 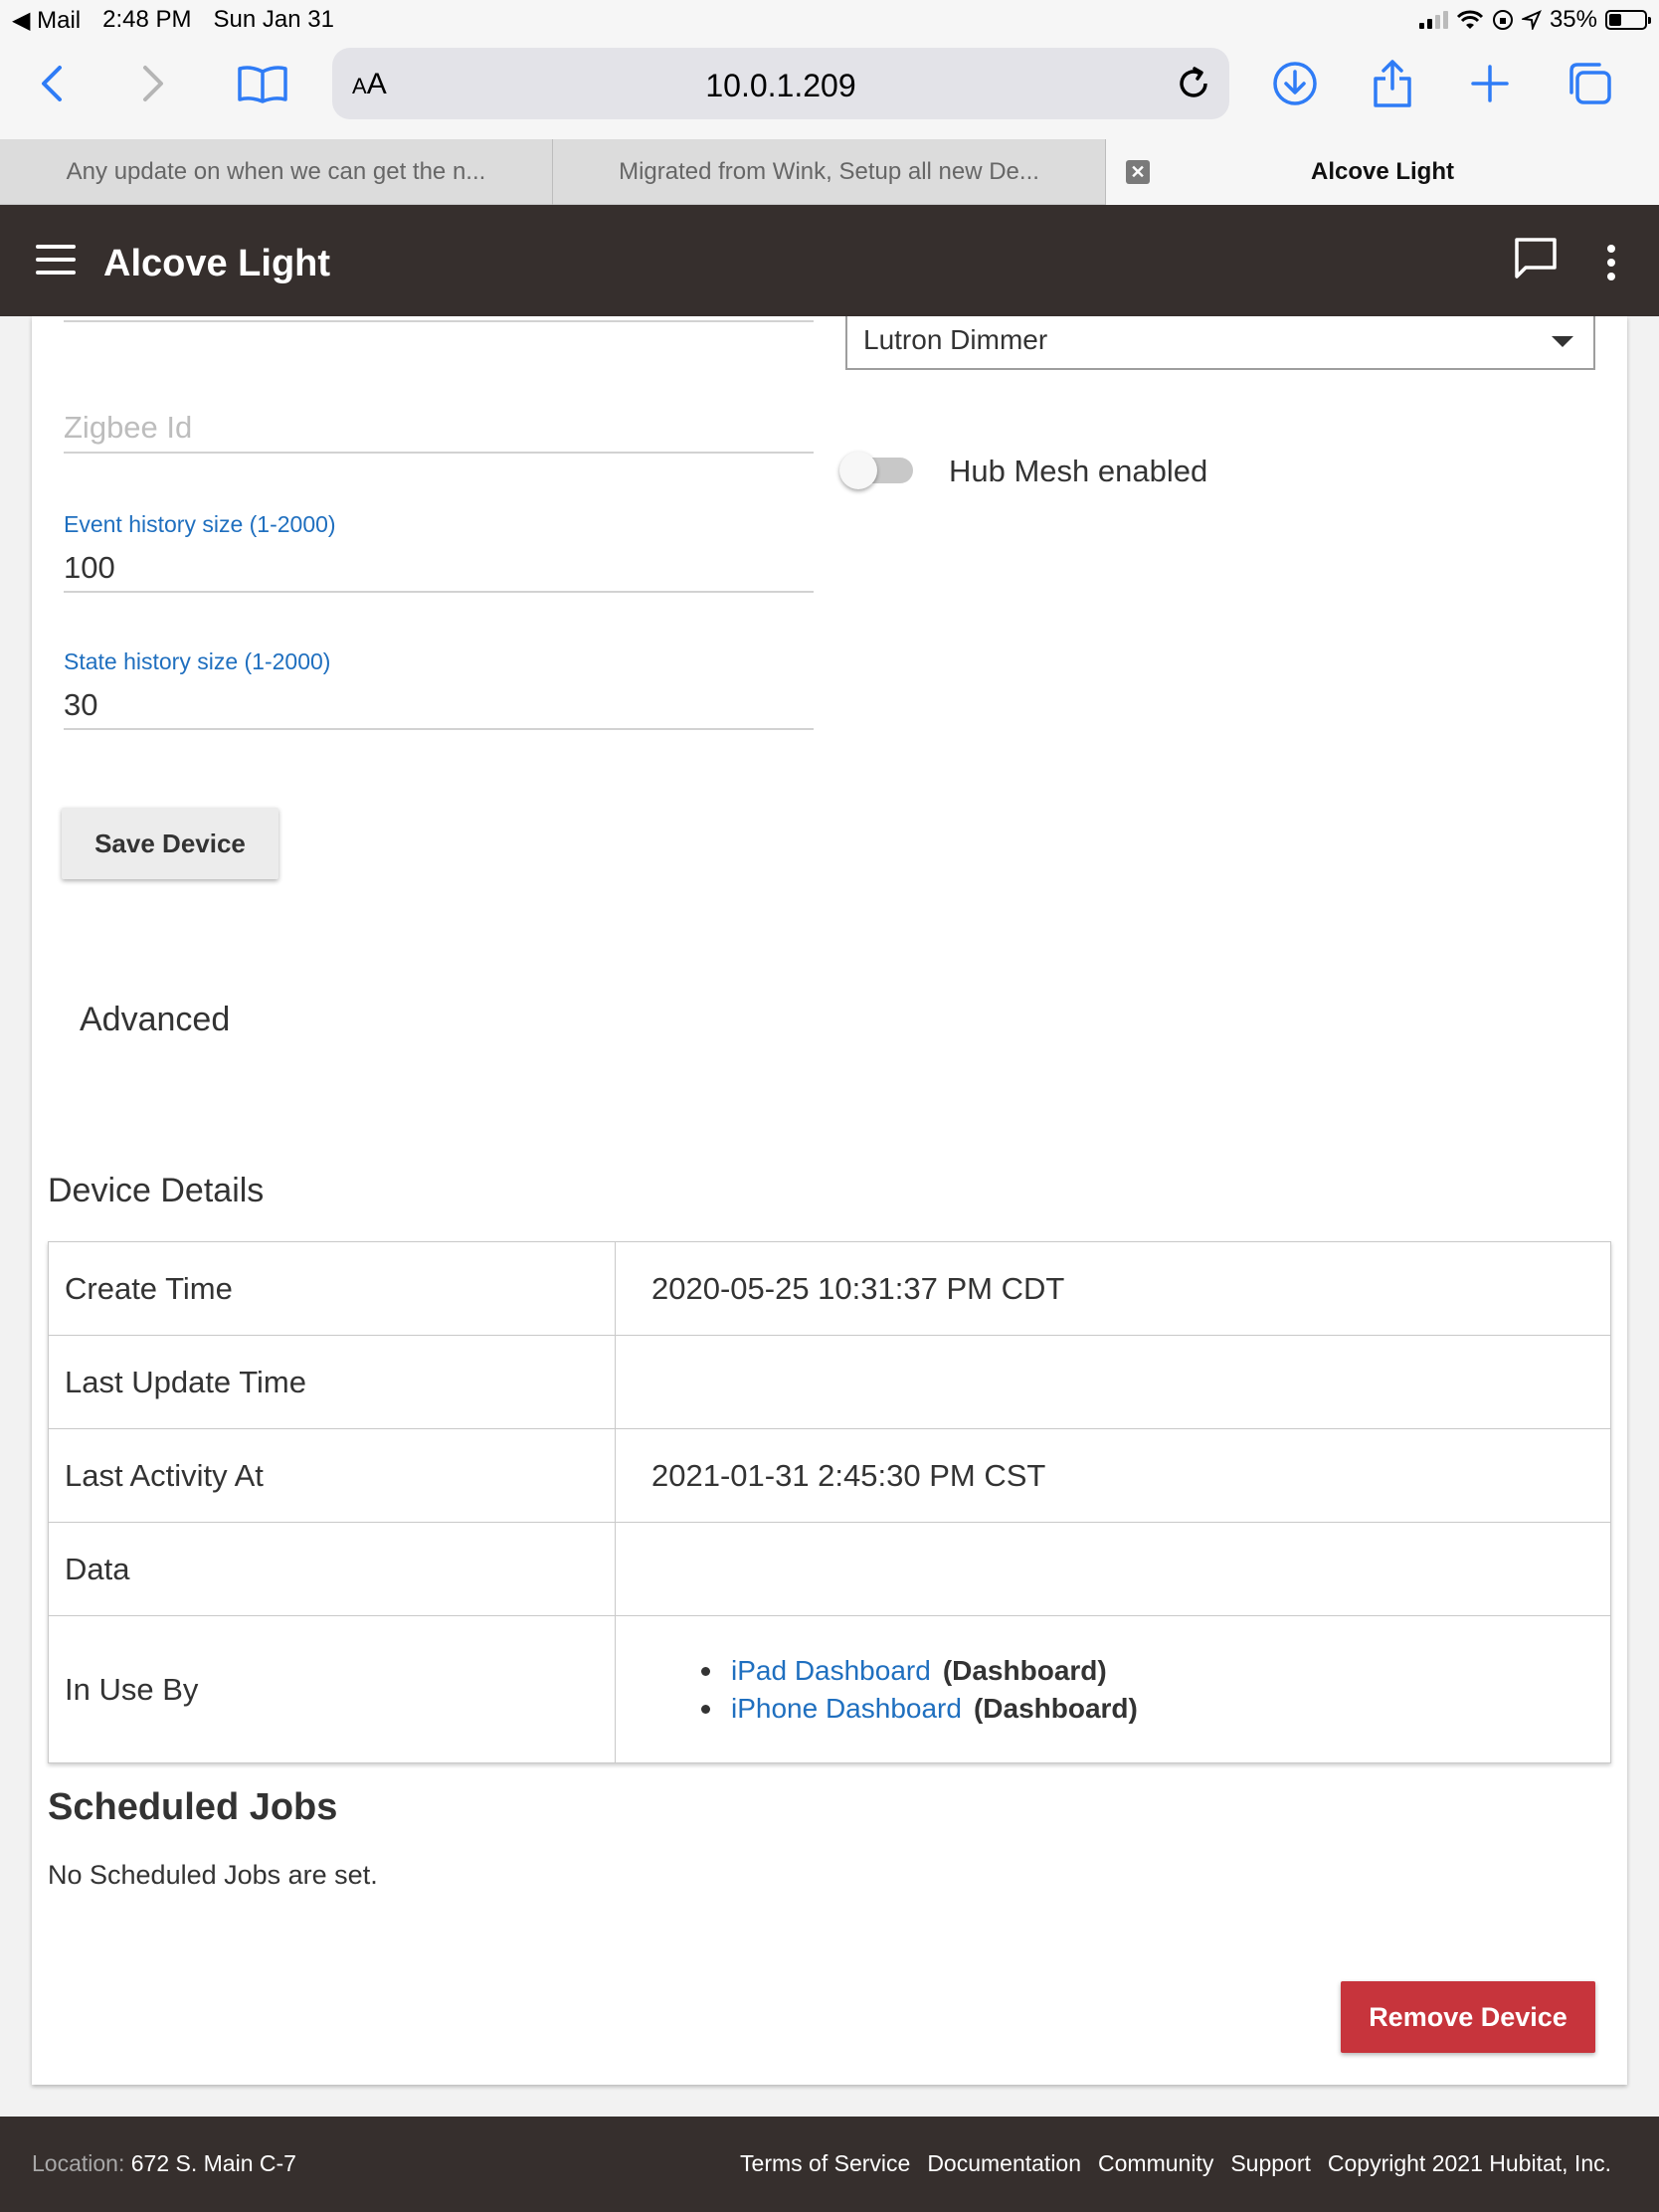 I want to click on detail-key: Last Update Time, so click(x=332, y=1382).